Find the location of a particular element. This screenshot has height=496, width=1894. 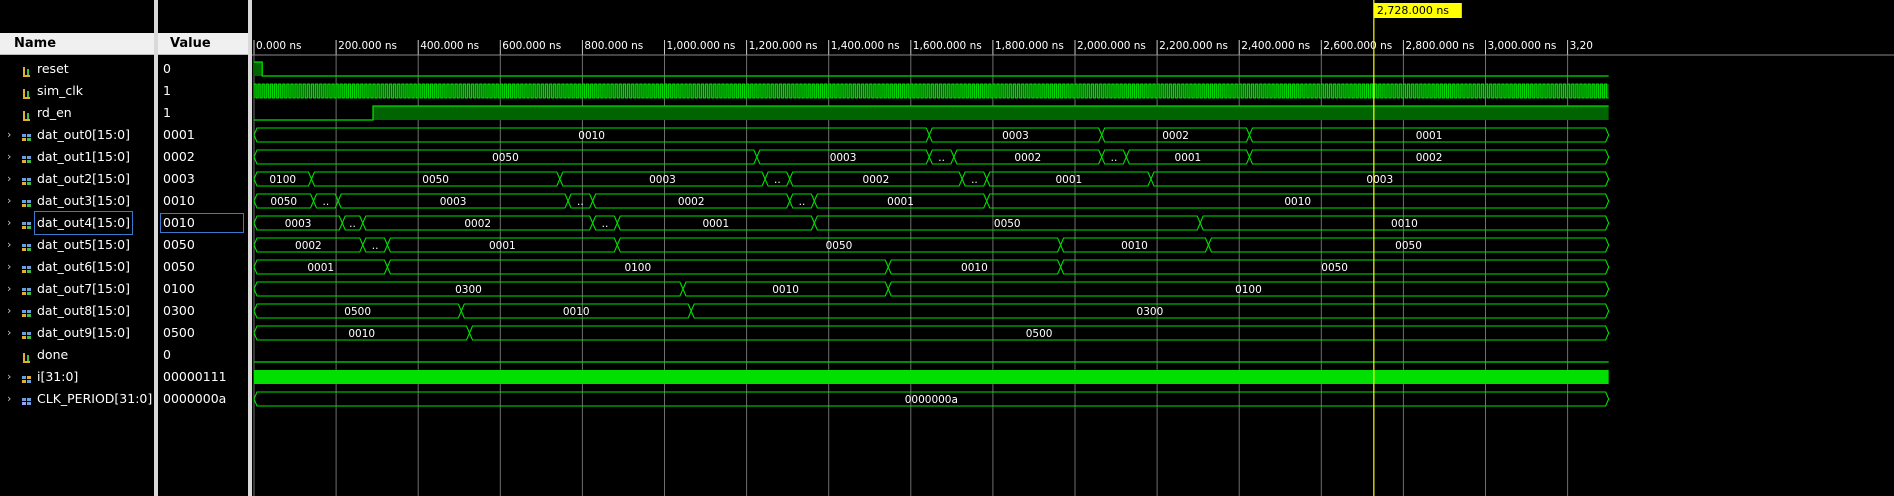

signal-row: › dat_out7[15:0] is located at coordinates (77, 289).